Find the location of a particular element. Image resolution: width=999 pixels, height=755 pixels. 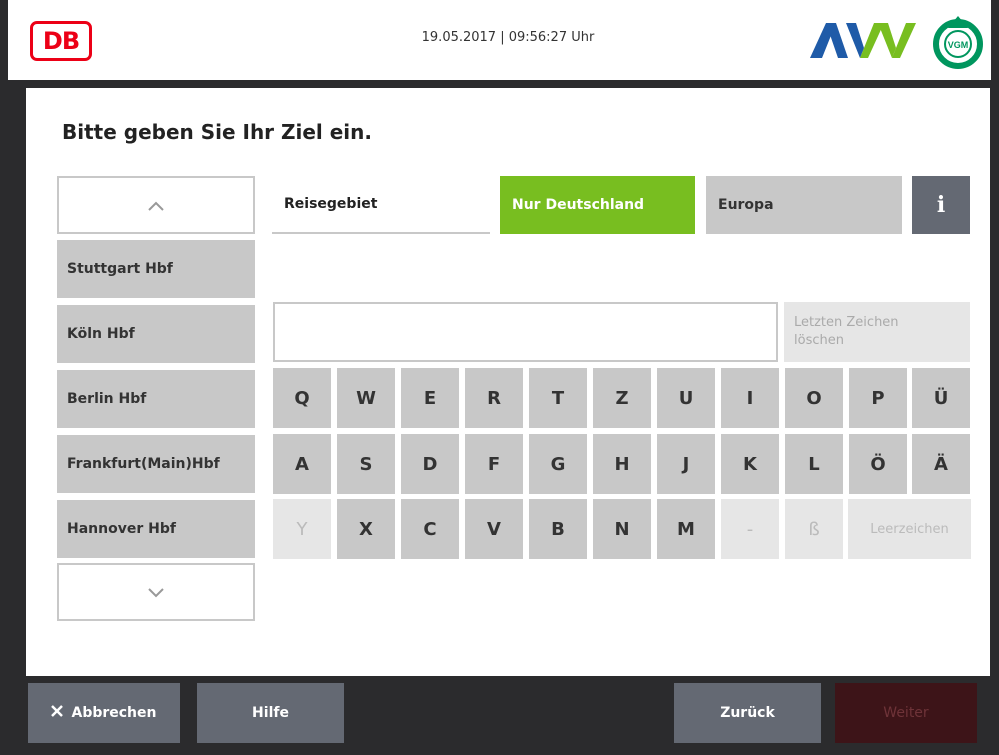

destination-item: Köln Hbf is located at coordinates (156, 334).